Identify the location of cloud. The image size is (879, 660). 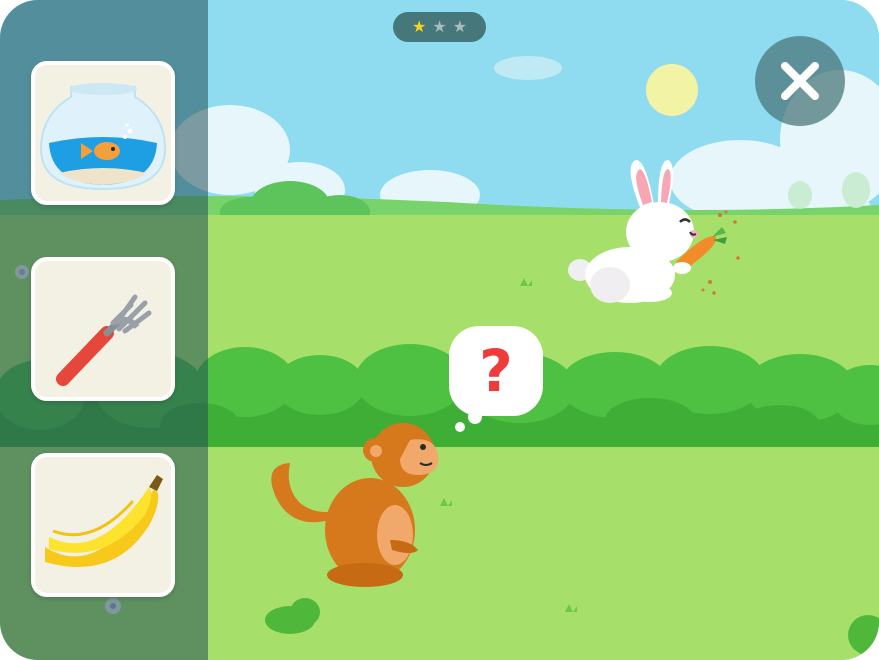
(528, 68).